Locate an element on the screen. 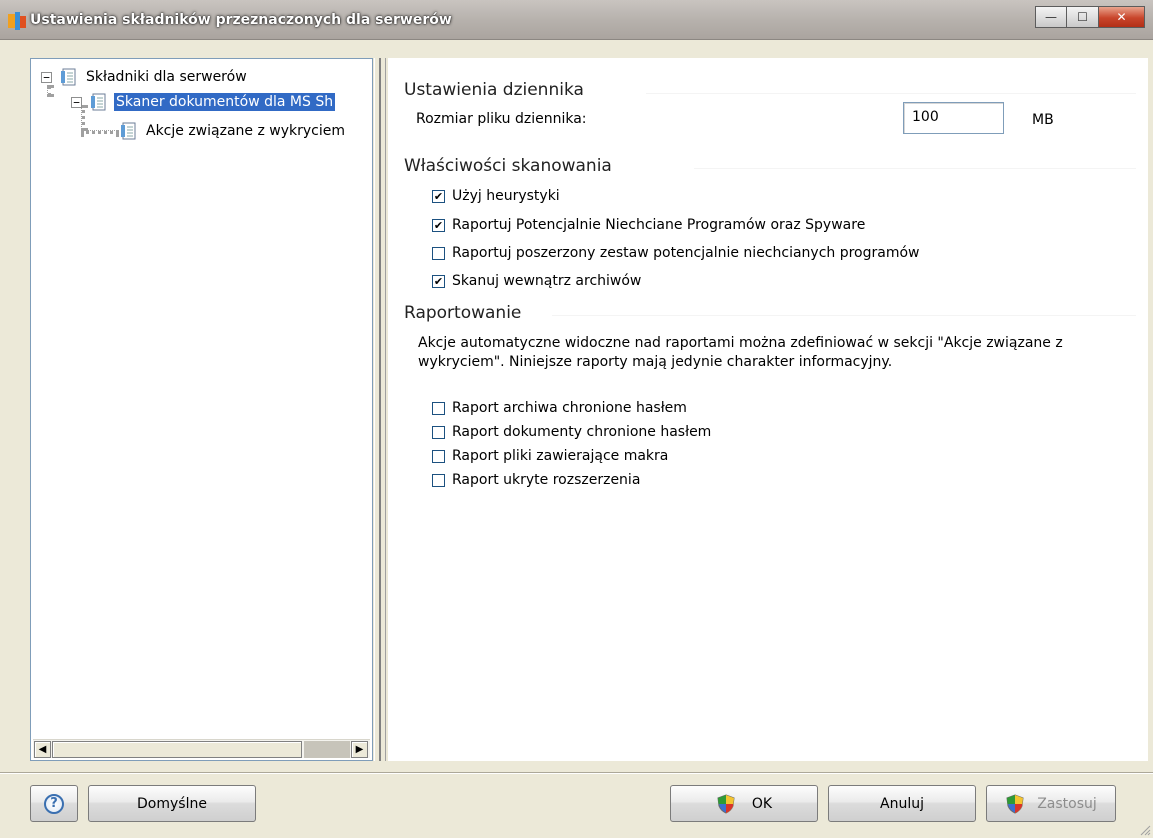 This screenshot has height=838, width=1153. checkbox-label: Raport ukryte rozszerzenia is located at coordinates (546, 480).